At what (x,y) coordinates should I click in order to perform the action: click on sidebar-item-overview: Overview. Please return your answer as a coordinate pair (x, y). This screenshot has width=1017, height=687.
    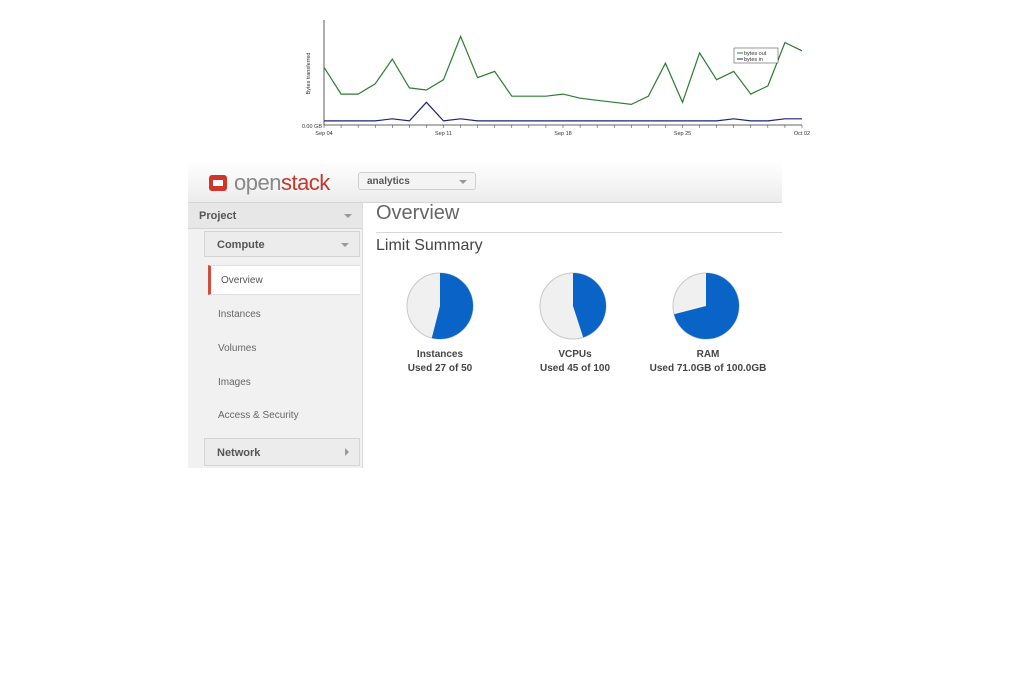
    Looking at the image, I should click on (284, 280).